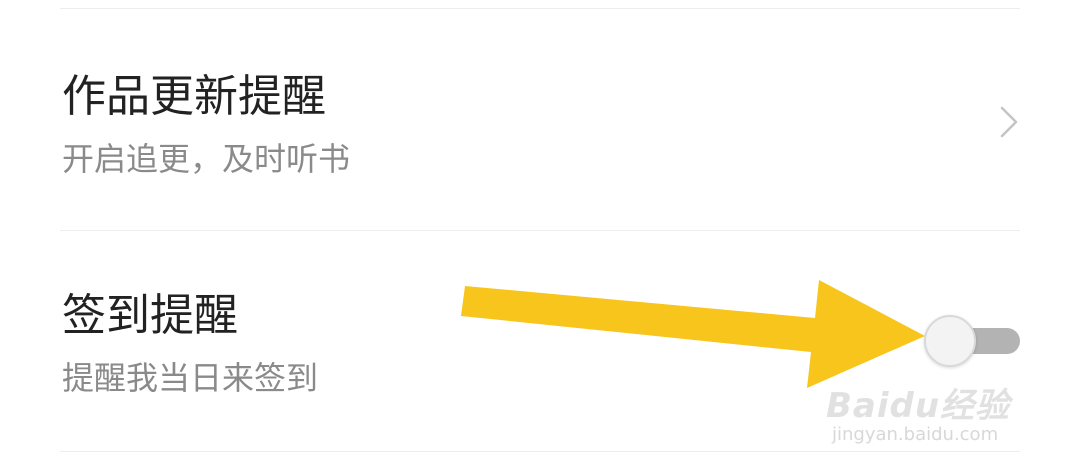 The image size is (1080, 473). What do you see at coordinates (206, 159) in the screenshot?
I see `setting-subtitle: 开启追更，及时听书` at bounding box center [206, 159].